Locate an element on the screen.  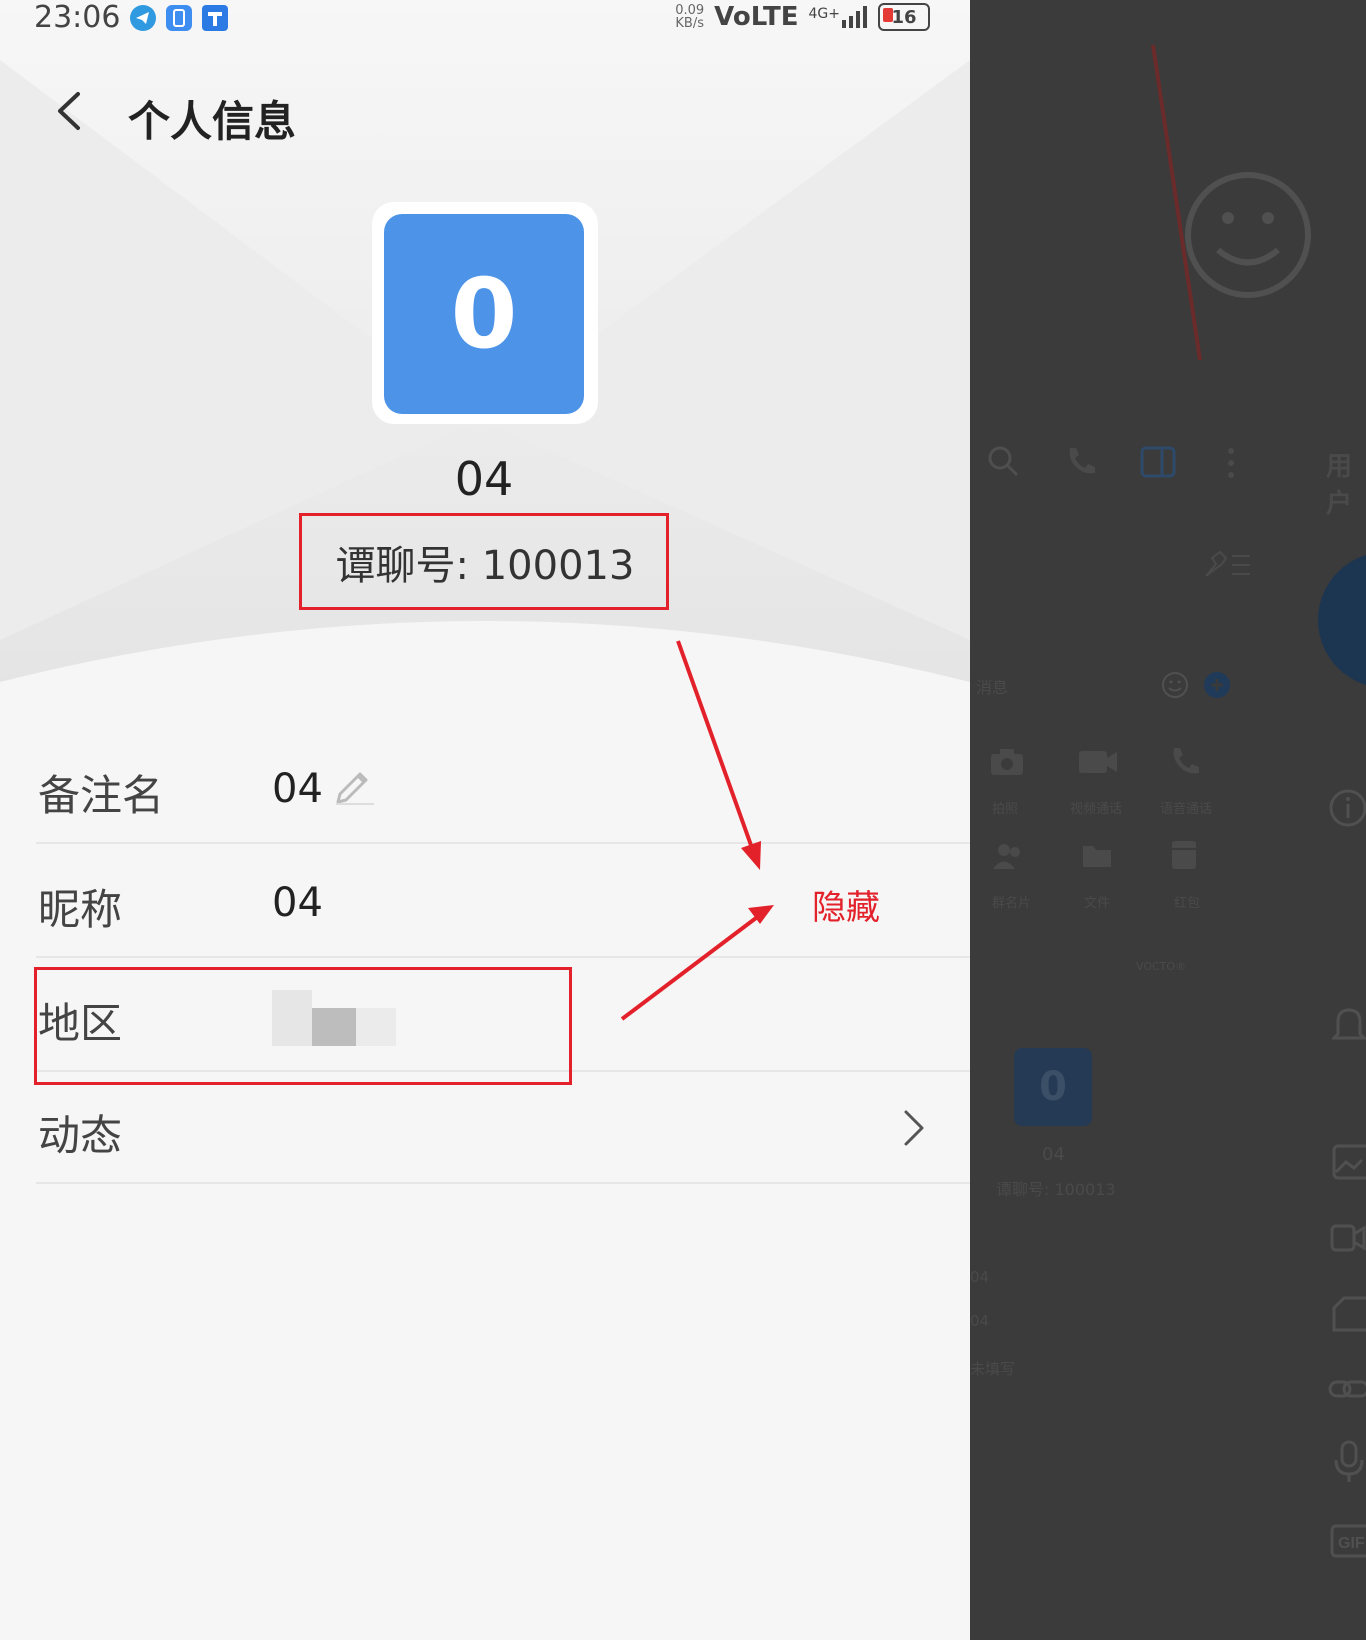
row-remark-name: 备注名 04 is located at coordinates (503, 788).